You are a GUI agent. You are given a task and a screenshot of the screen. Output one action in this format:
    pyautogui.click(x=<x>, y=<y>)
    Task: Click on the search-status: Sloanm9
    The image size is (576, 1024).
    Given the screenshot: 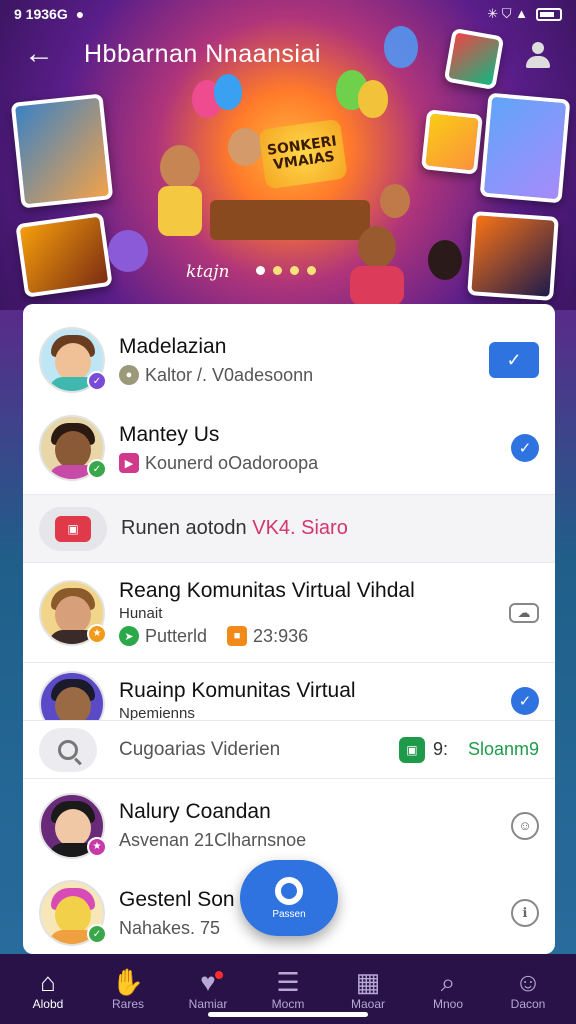 What is the action you would take?
    pyautogui.click(x=503, y=749)
    